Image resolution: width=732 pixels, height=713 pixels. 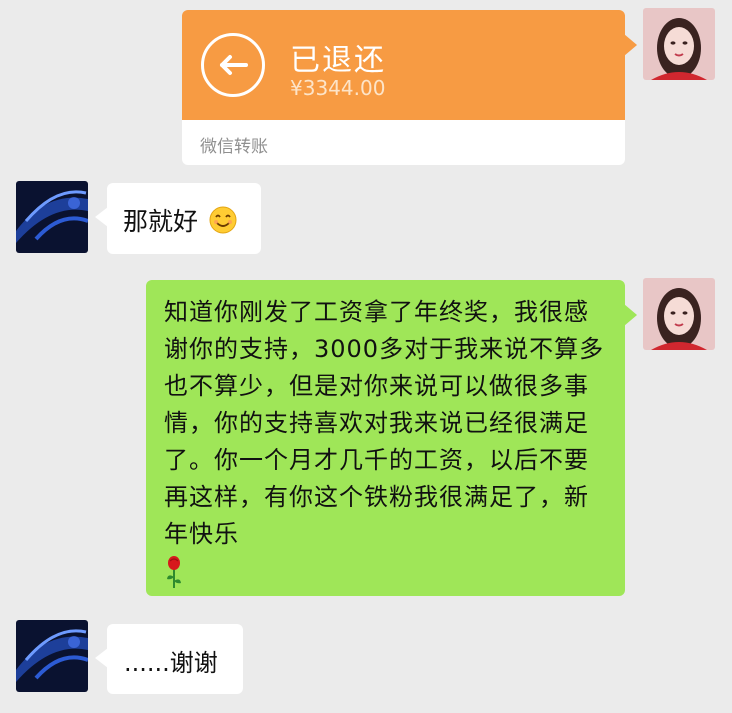 I want to click on received-message: ......谢谢, so click(x=169, y=659).